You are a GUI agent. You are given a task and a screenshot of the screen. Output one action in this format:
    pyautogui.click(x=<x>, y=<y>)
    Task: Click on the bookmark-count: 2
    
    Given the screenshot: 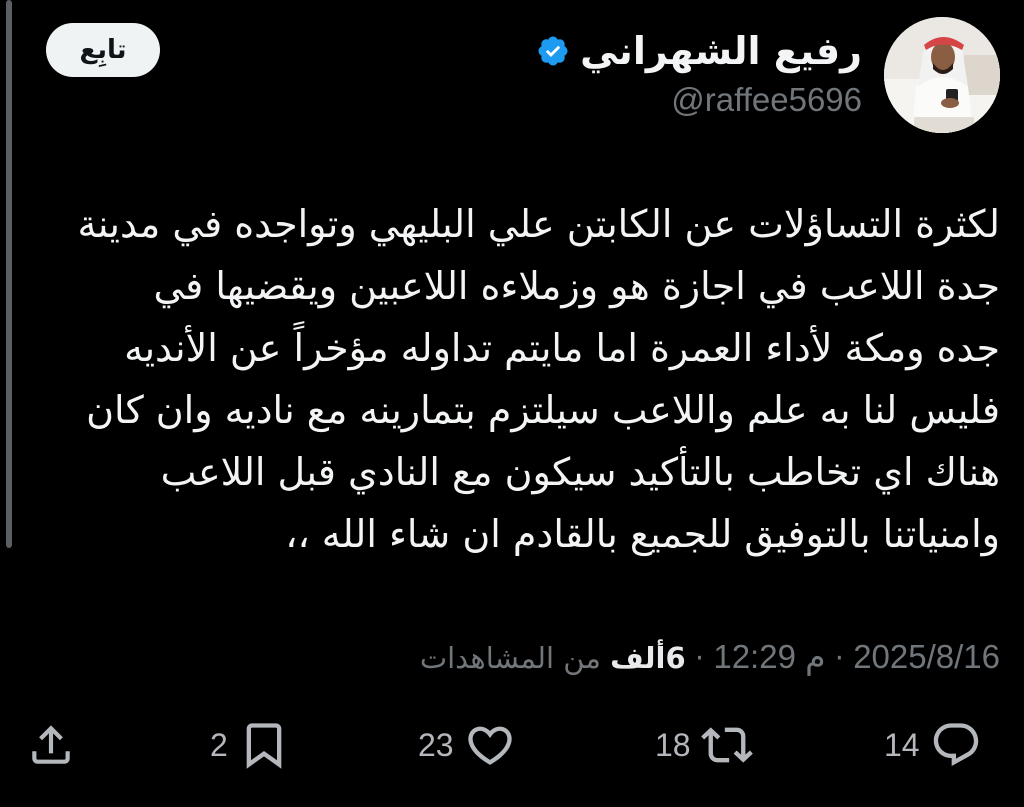 What is the action you would take?
    pyautogui.click(x=219, y=744)
    